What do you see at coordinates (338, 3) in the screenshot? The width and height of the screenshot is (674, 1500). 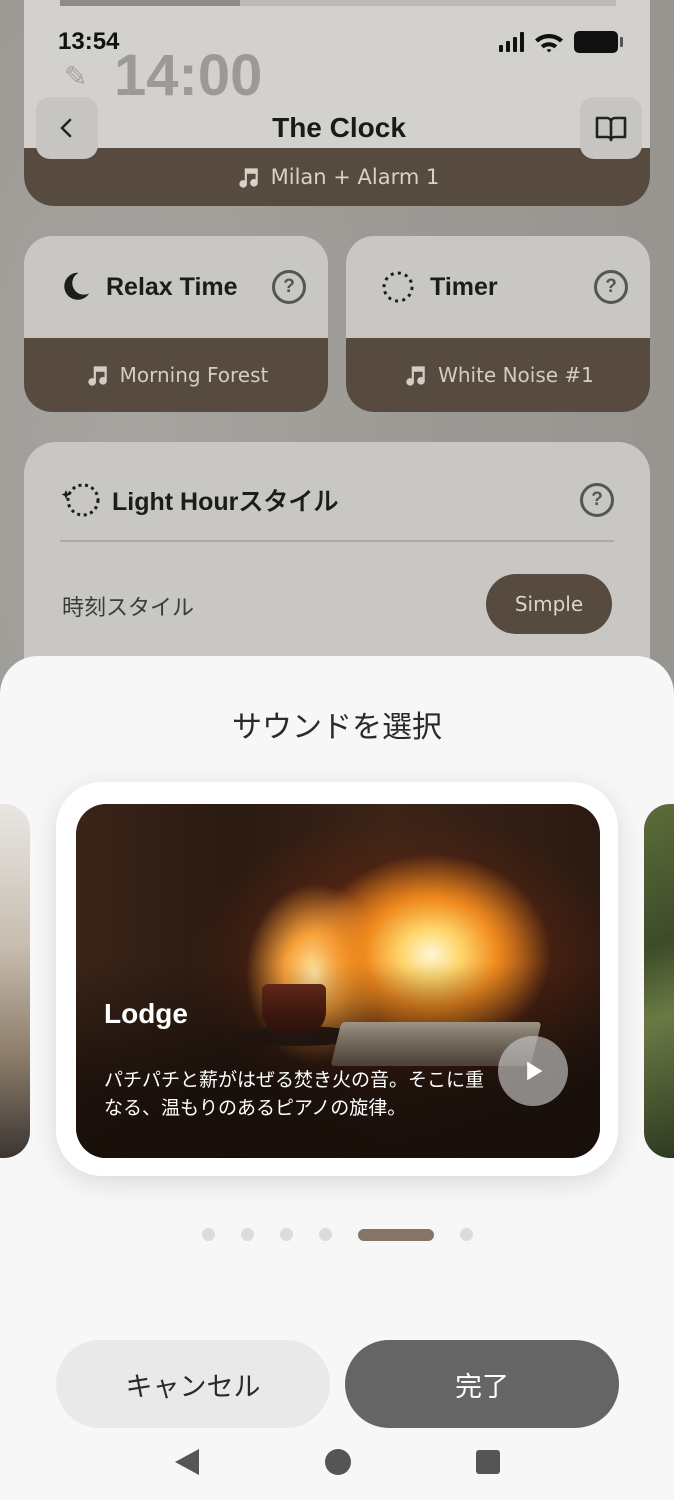 I see `progress-bar` at bounding box center [338, 3].